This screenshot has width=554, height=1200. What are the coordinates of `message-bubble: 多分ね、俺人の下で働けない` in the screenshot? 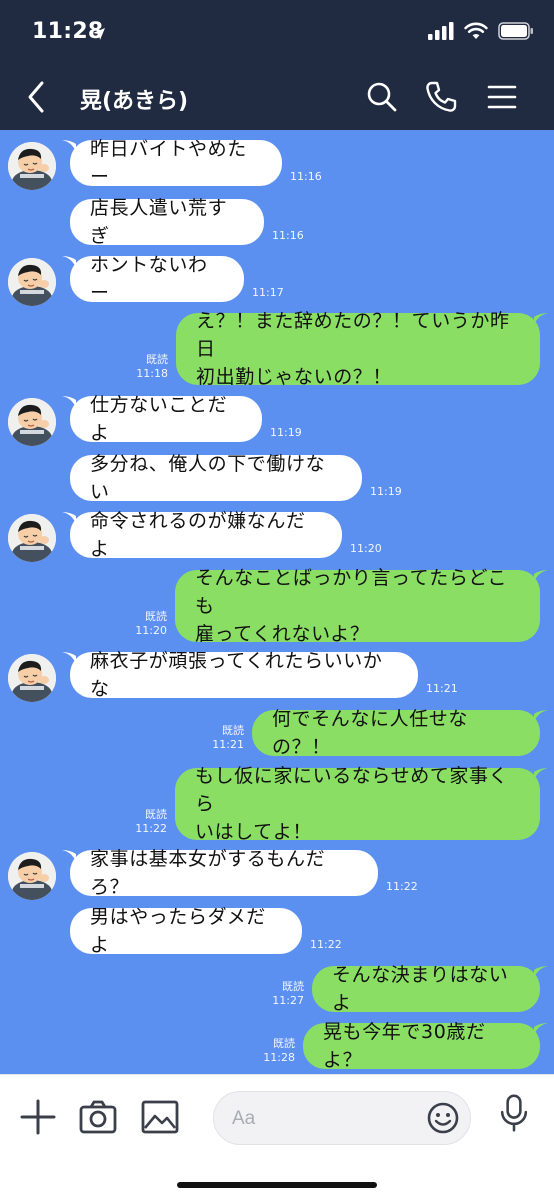 It's located at (216, 478).